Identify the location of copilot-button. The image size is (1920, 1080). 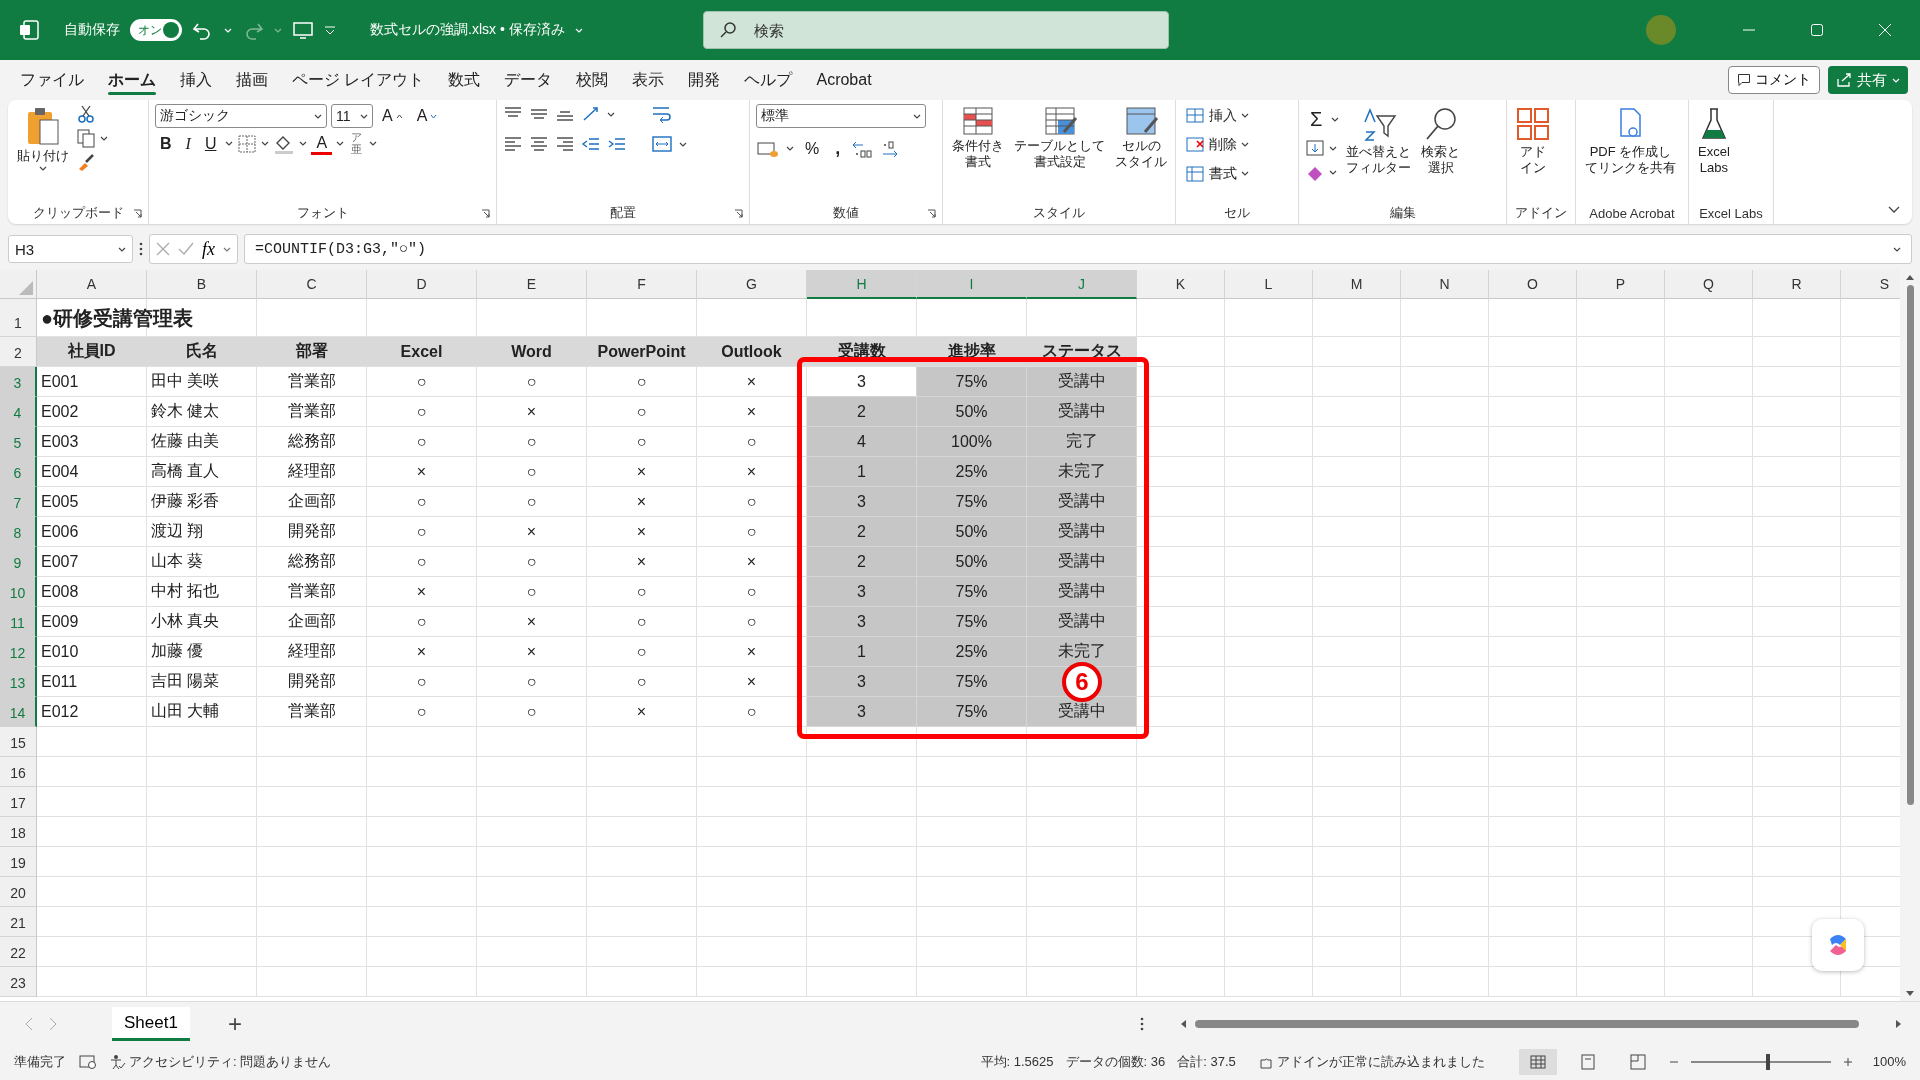
(1838, 945).